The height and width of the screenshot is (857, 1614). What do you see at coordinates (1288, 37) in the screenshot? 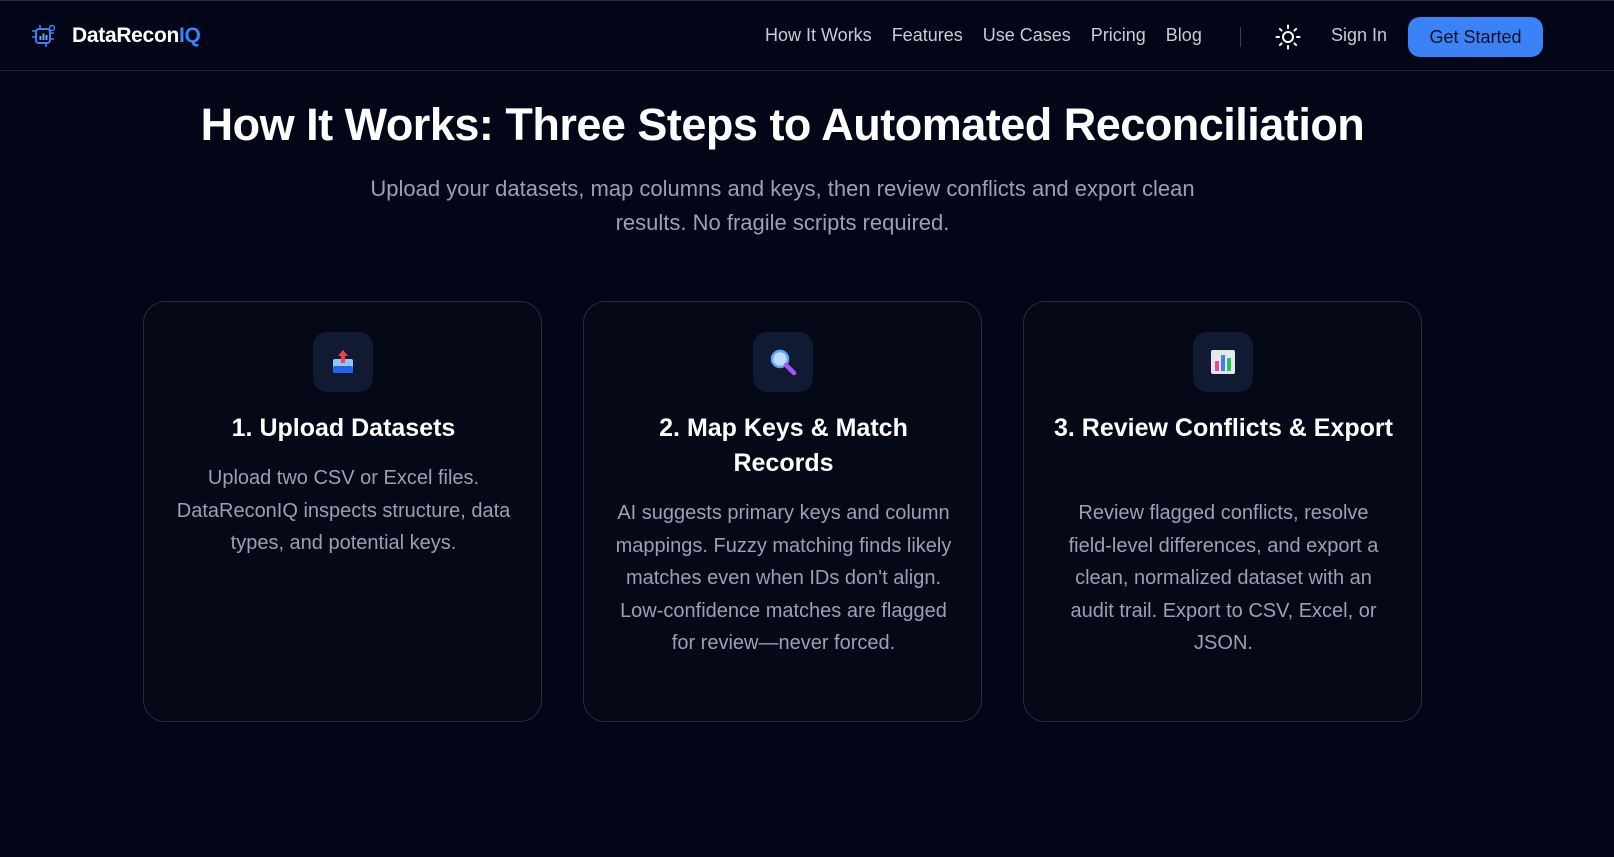
I see `theme-toggle-button` at bounding box center [1288, 37].